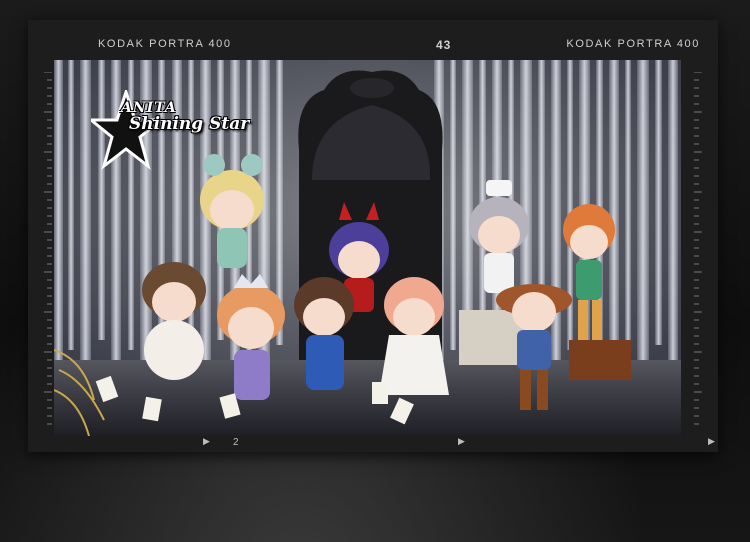  What do you see at coordinates (698, 248) in the screenshot?
I see `film-scale-right` at bounding box center [698, 248].